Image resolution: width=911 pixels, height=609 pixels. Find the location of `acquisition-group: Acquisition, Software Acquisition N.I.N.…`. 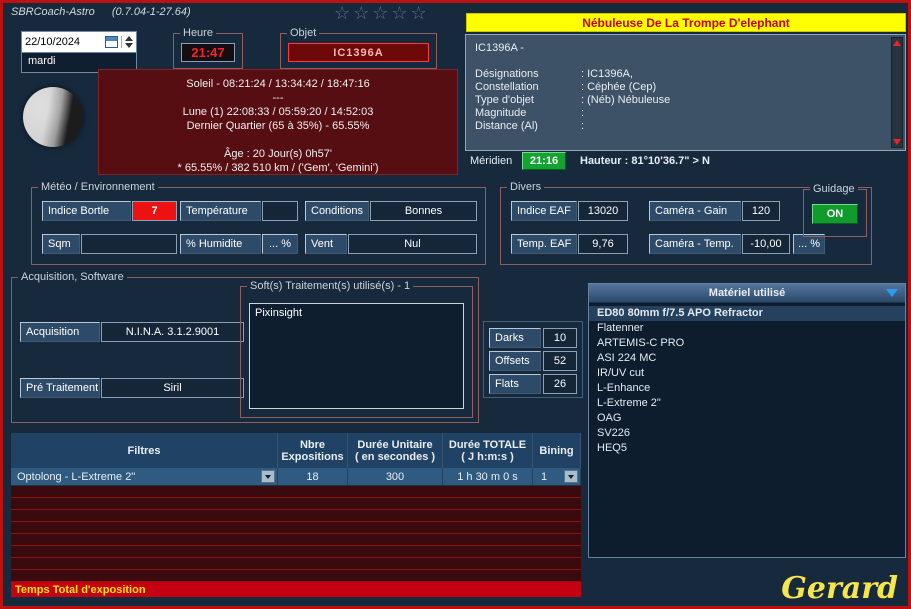

acquisition-group: Acquisition, Software Acquisition N.I.N.… is located at coordinates (245, 347).